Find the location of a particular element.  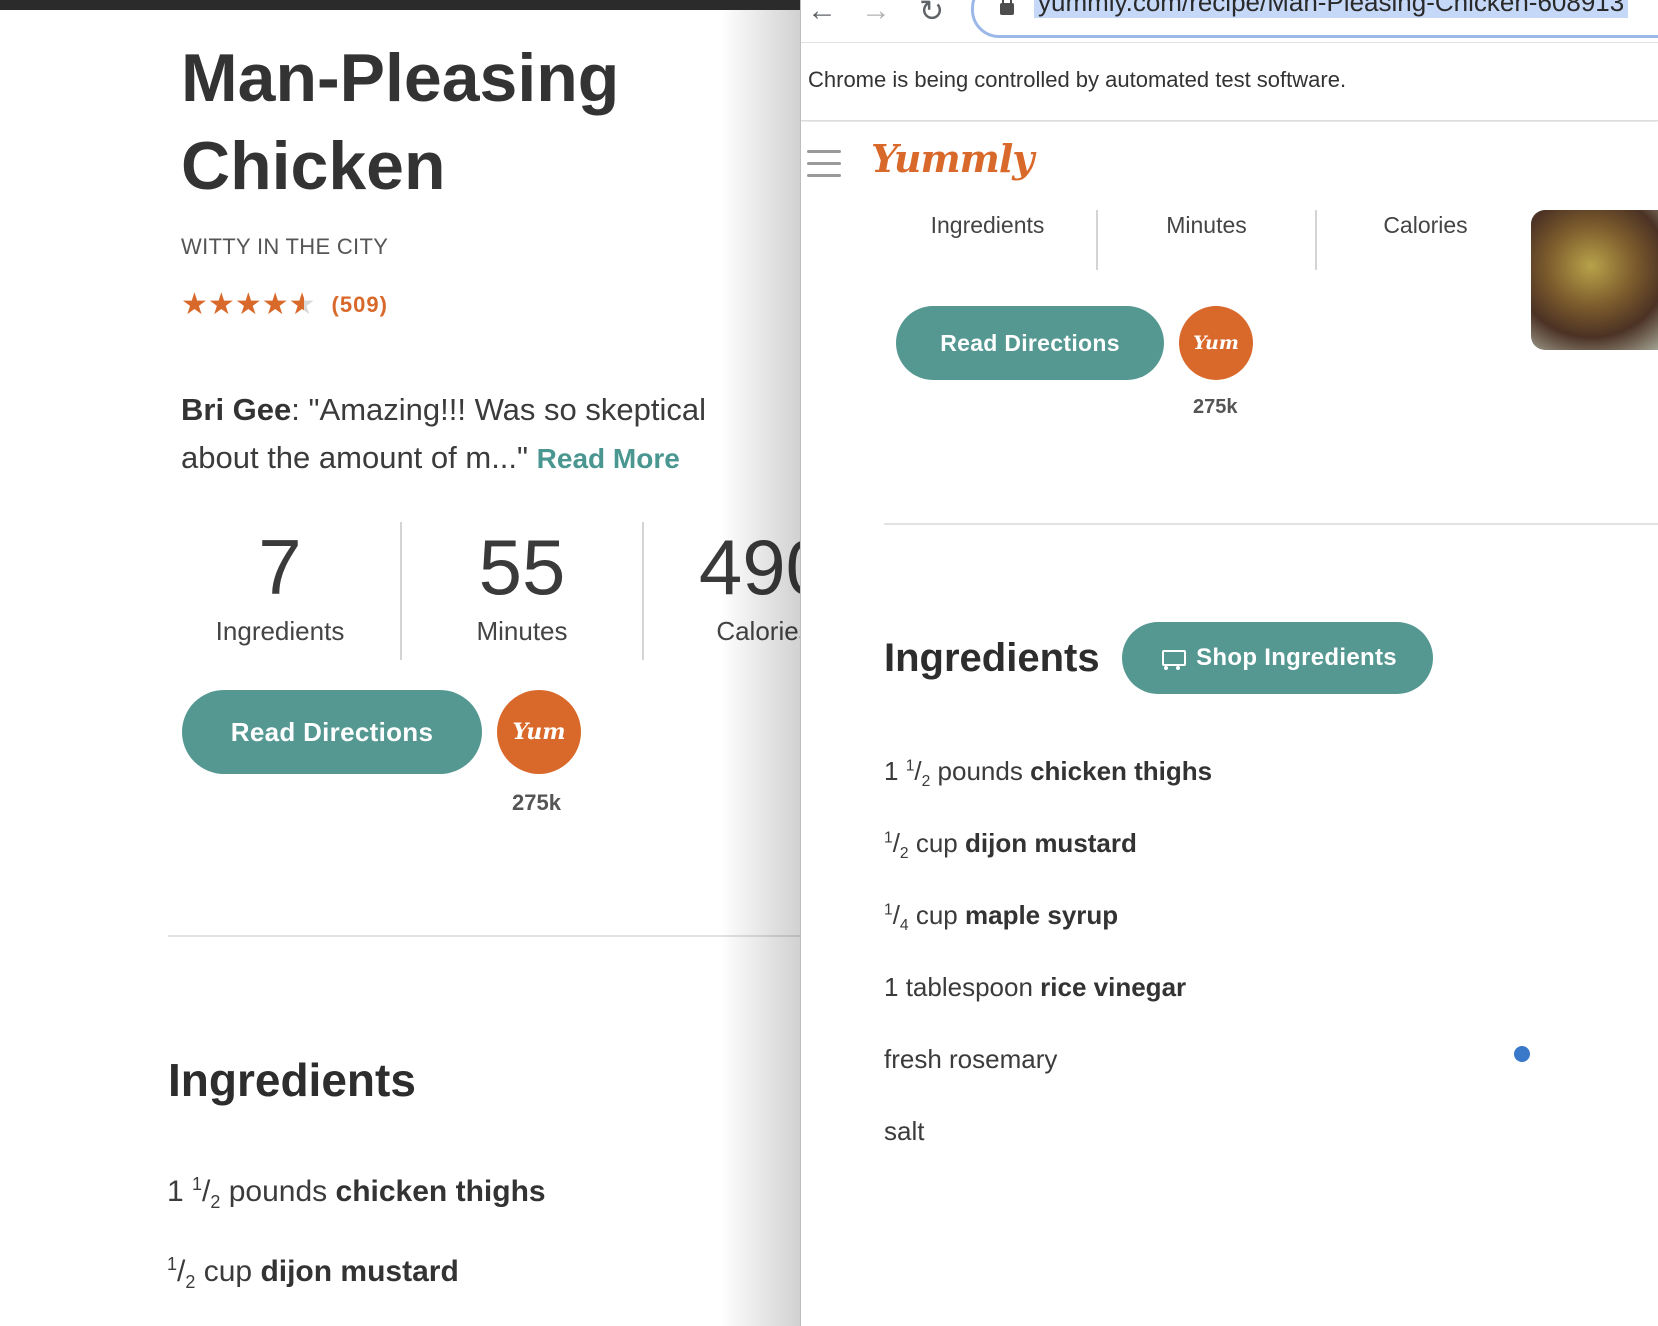

cursor-dot-icon is located at coordinates (1522, 1054).